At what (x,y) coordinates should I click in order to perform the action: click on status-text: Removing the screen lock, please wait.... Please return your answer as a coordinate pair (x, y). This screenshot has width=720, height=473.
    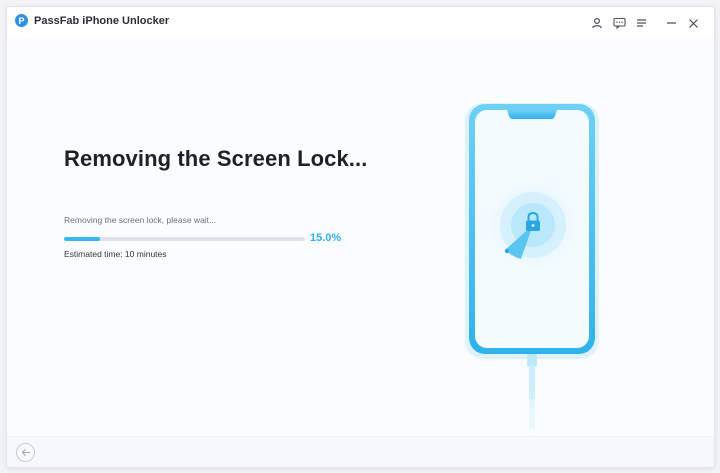
    Looking at the image, I should click on (140, 220).